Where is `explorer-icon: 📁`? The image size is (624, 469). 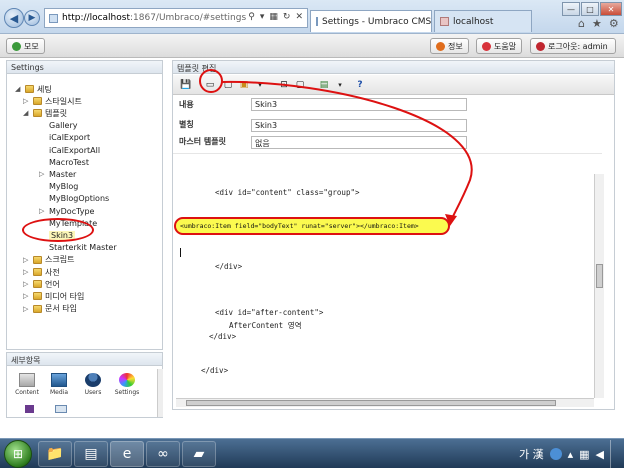 explorer-icon: 📁 is located at coordinates (55, 454).